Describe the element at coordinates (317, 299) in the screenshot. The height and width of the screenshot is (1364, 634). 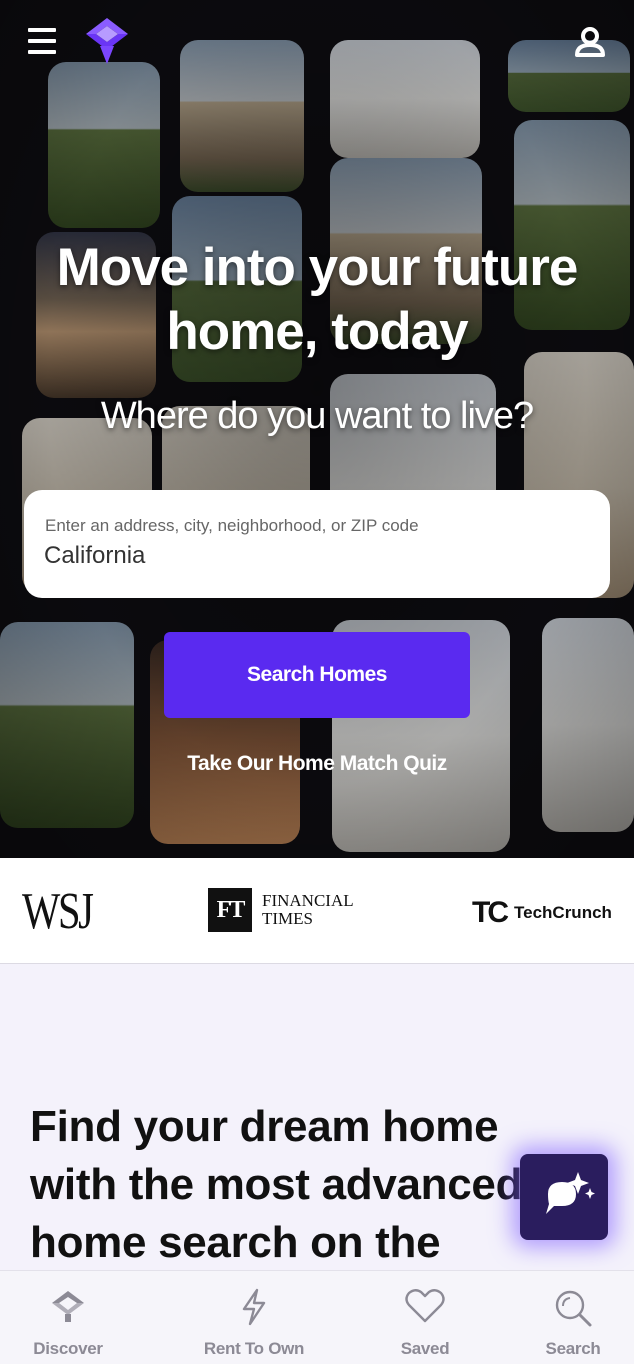
I see `hero-title: Move into your future home, today` at that location.